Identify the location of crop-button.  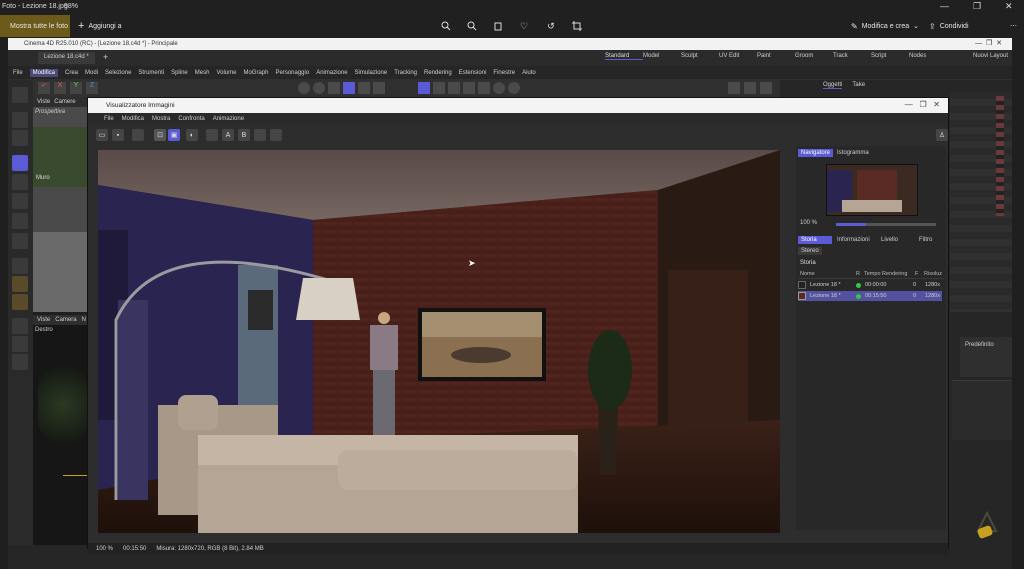
(577, 26).